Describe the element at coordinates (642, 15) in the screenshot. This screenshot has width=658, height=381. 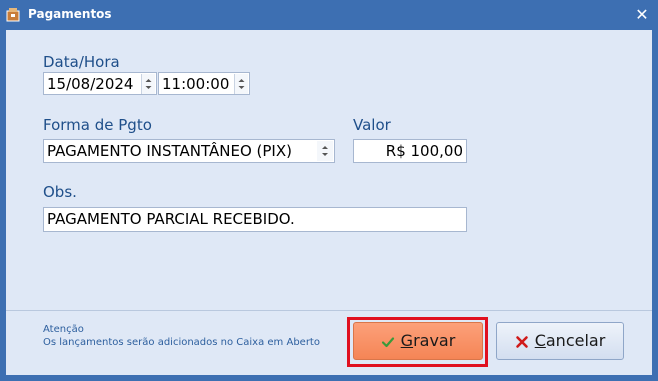
I see `close-icon: ✕` at that location.